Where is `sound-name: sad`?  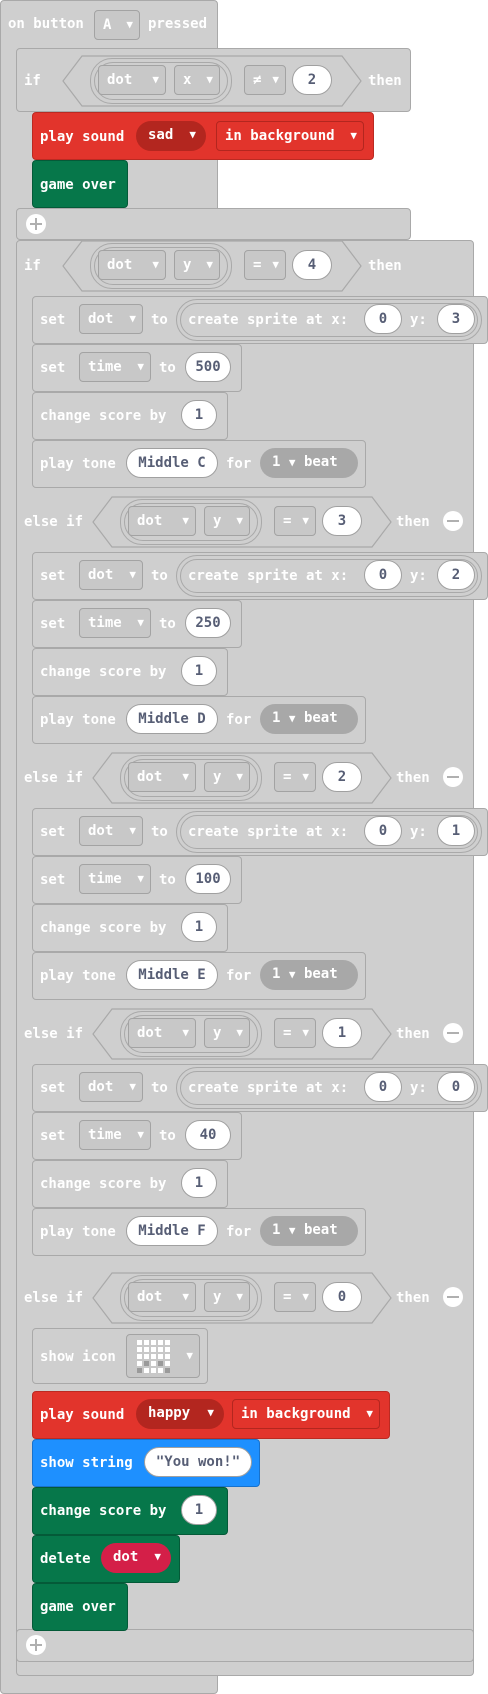 sound-name: sad is located at coordinates (161, 135).